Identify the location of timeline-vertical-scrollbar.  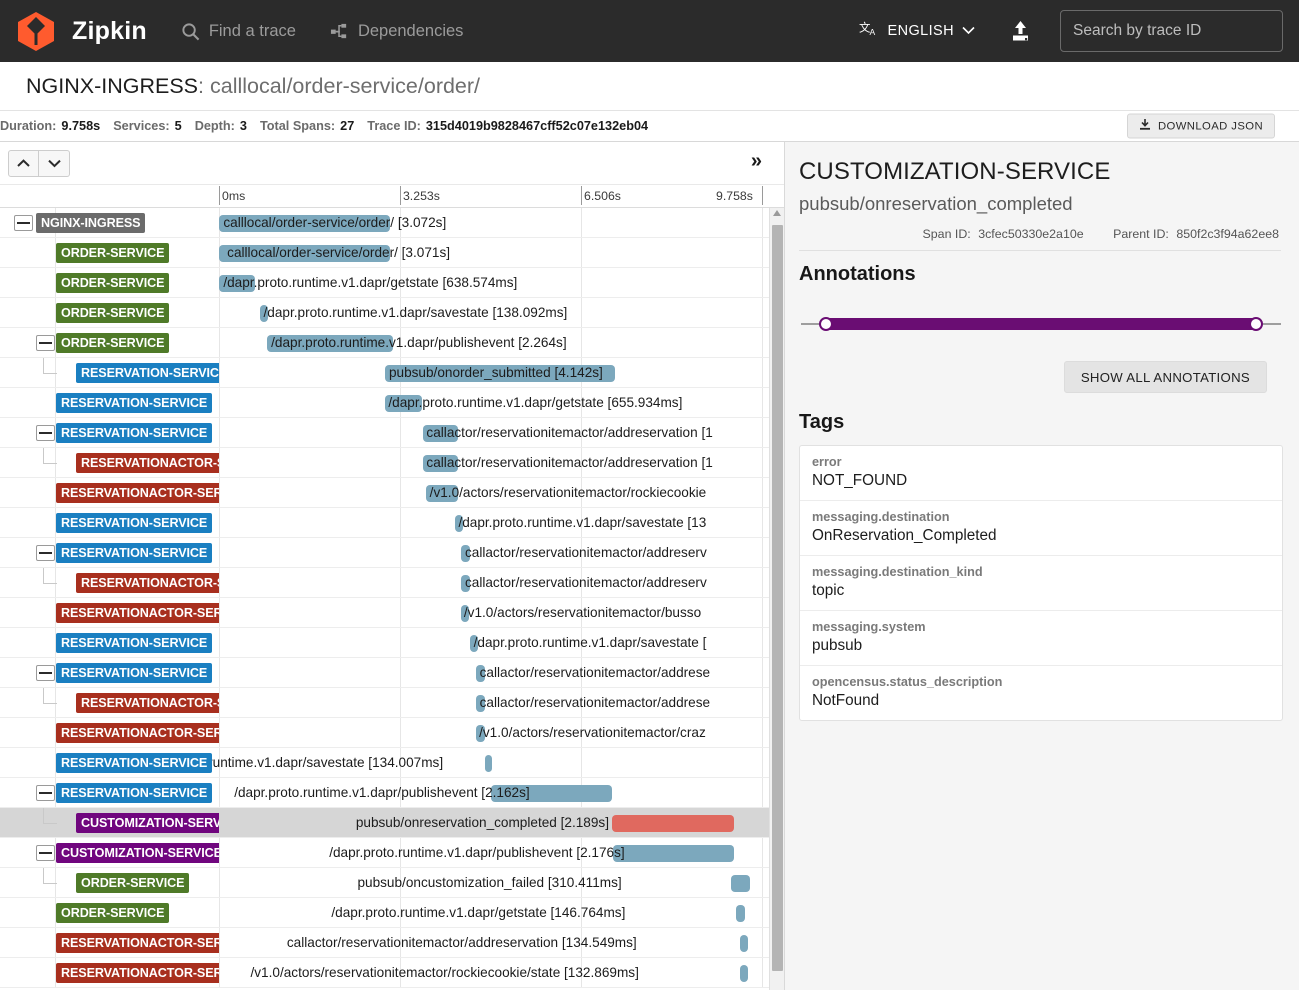
(776, 599).